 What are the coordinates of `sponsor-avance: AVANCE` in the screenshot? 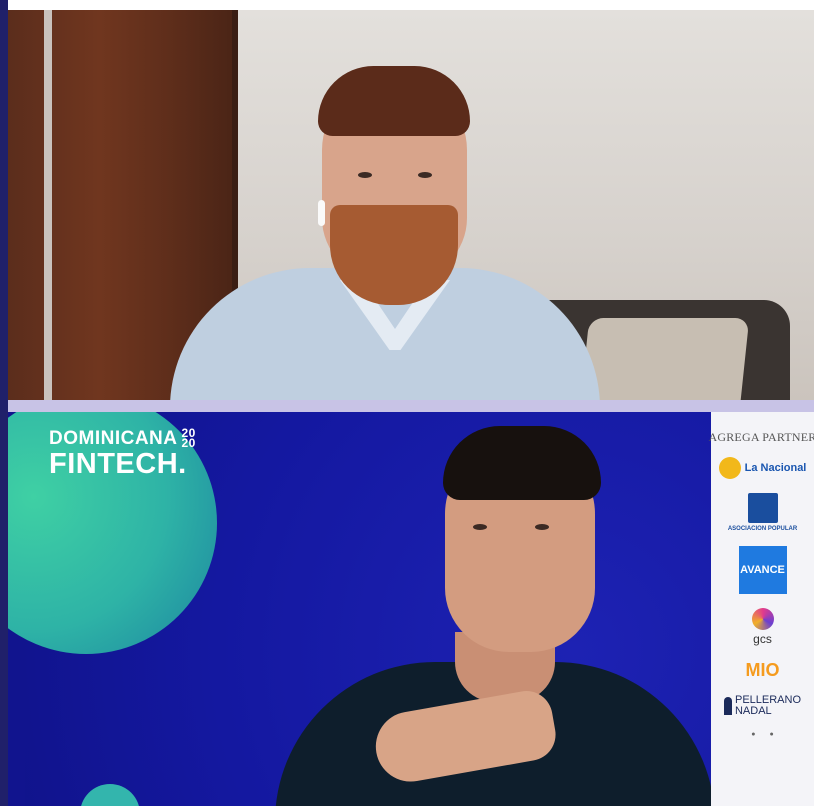 It's located at (762, 570).